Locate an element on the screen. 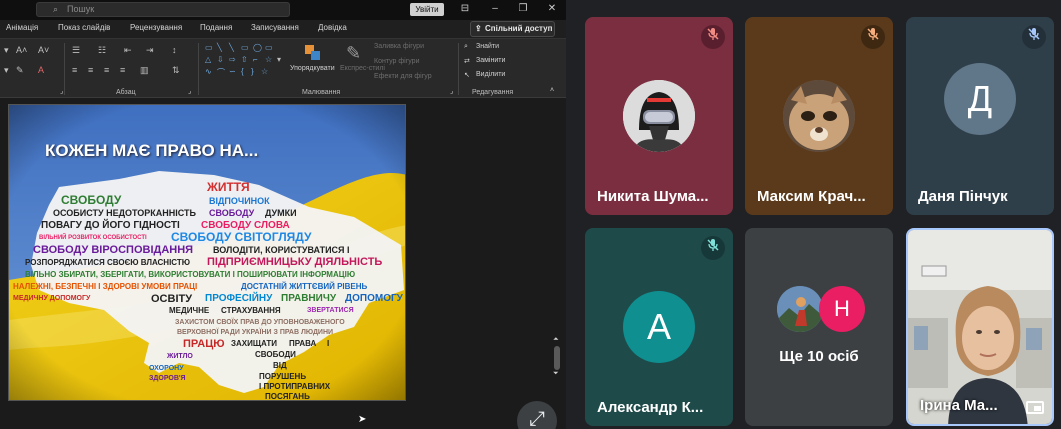 The image size is (1061, 429). shape-effects-button: Ефекти для фігур is located at coordinates (403, 76).